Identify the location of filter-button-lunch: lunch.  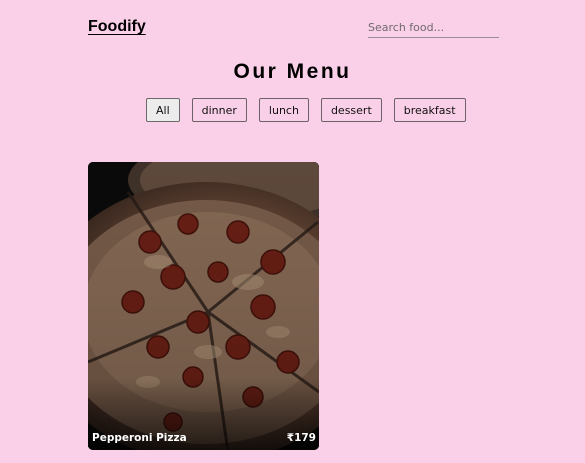
(283, 110).